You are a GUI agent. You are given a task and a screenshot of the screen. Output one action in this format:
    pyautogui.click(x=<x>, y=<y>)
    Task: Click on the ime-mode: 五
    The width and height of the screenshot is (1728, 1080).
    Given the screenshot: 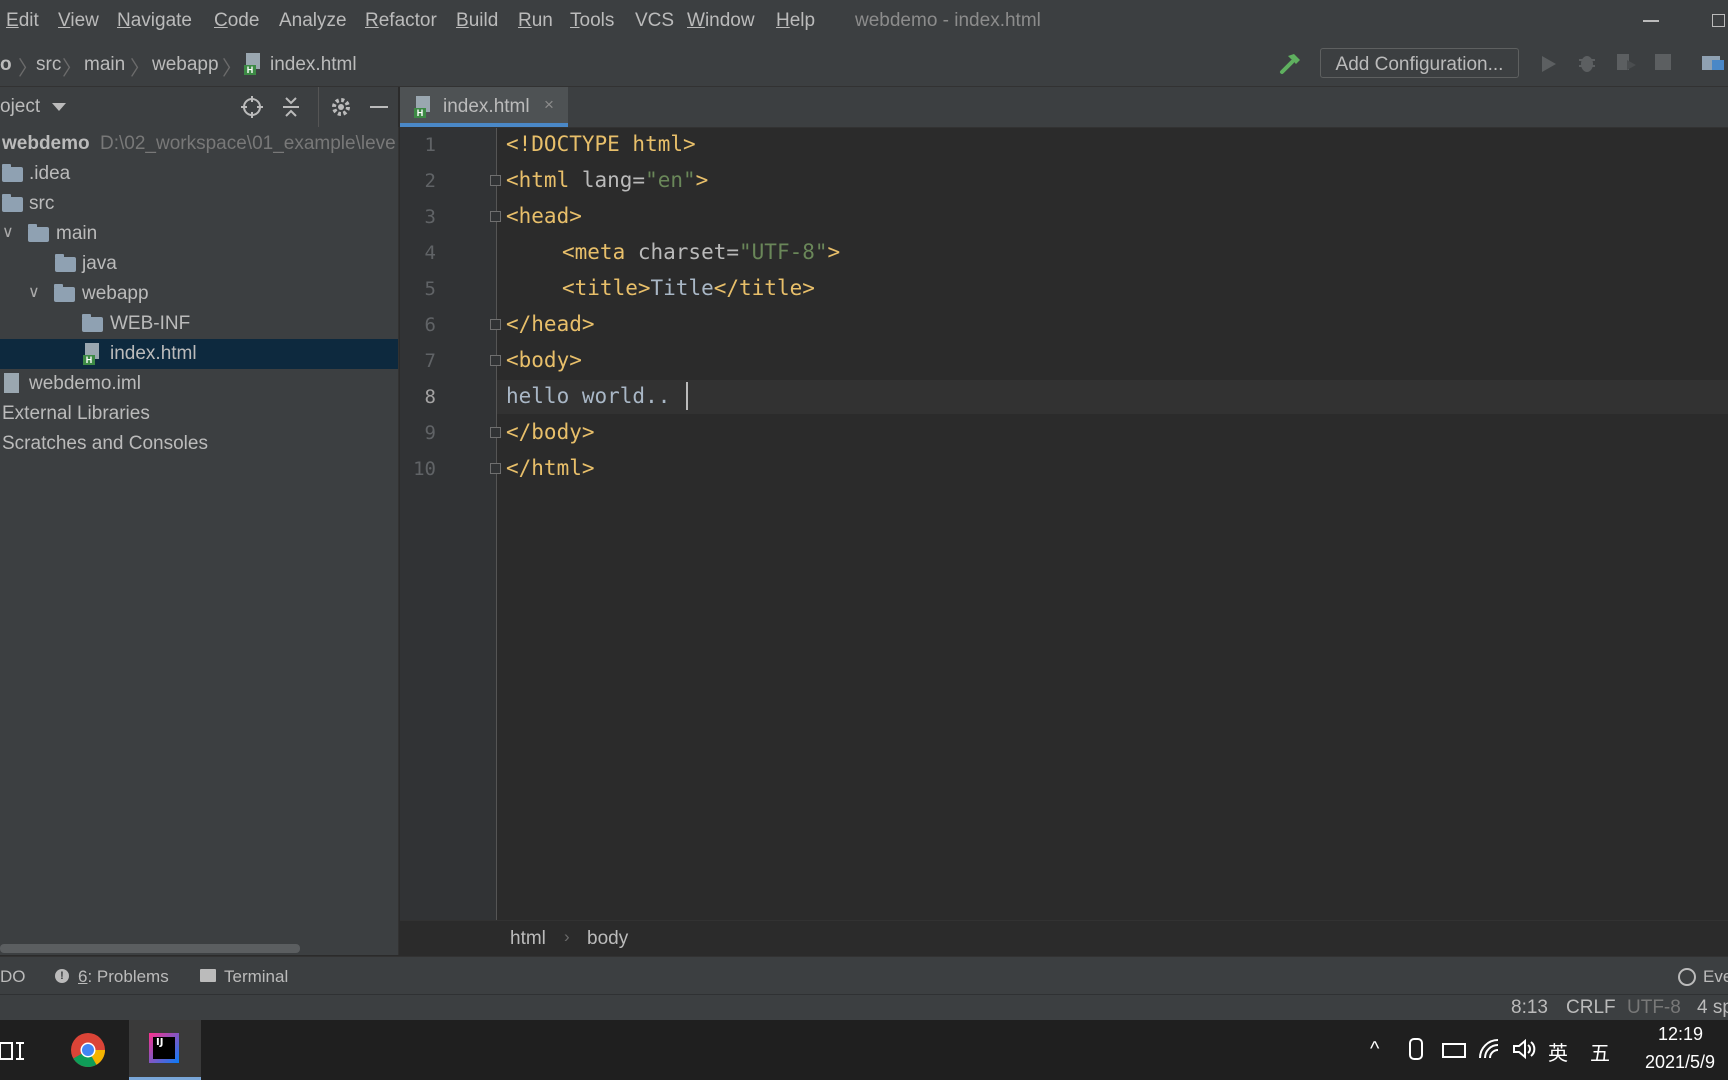 What is the action you would take?
    pyautogui.click(x=1600, y=1051)
    